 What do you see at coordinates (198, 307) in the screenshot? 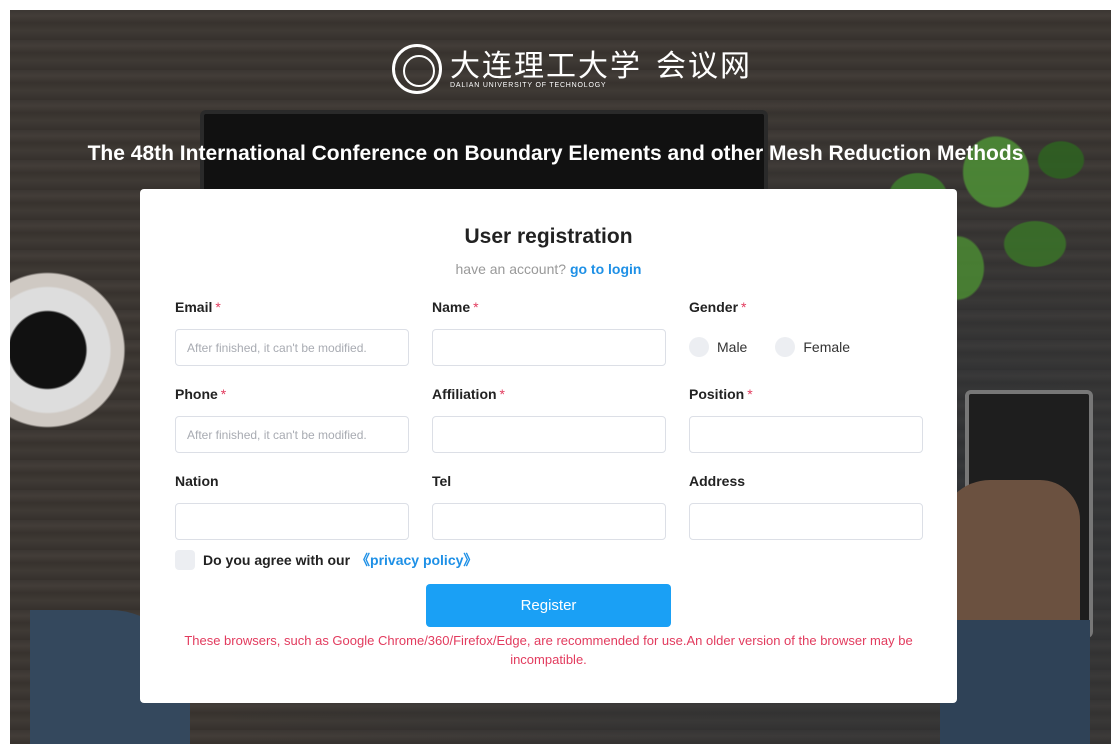
I see `email-label: Email *` at bounding box center [198, 307].